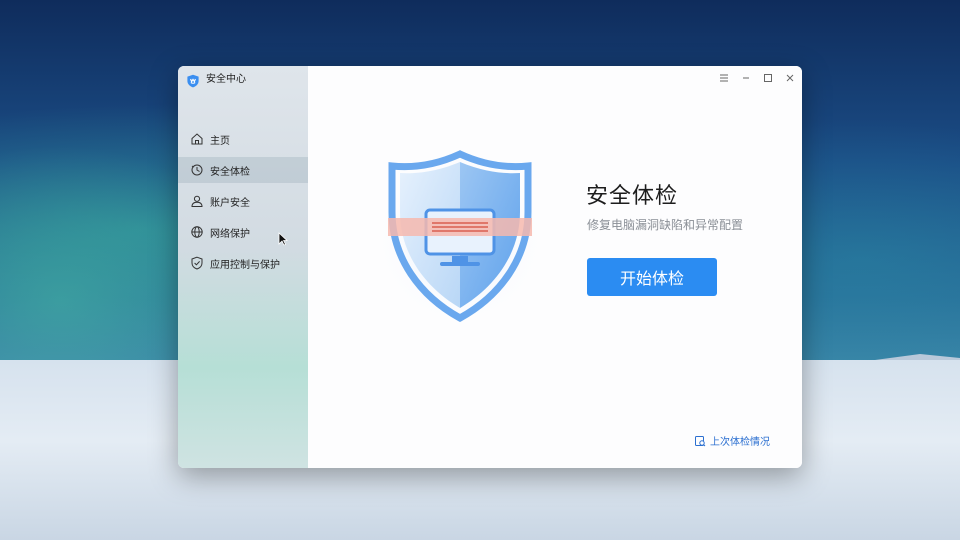  Describe the element at coordinates (220, 141) in the screenshot. I see `sidebar-item-label: 主页` at that location.